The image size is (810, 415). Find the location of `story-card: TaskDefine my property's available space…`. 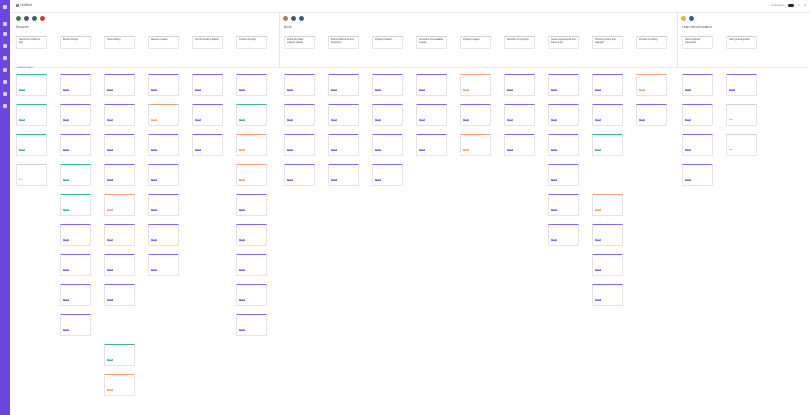

story-card: TaskDefine my property's available space… is located at coordinates (431, 145).